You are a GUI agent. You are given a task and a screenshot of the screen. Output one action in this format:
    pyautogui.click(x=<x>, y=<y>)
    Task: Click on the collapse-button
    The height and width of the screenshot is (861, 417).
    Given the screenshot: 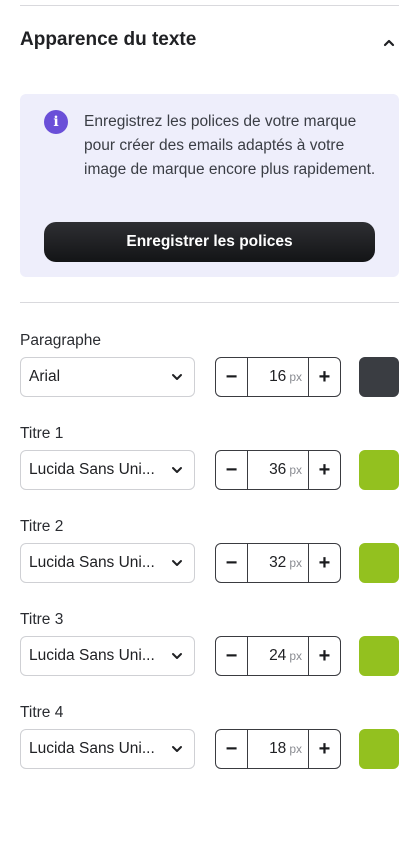 What is the action you would take?
    pyautogui.click(x=389, y=43)
    